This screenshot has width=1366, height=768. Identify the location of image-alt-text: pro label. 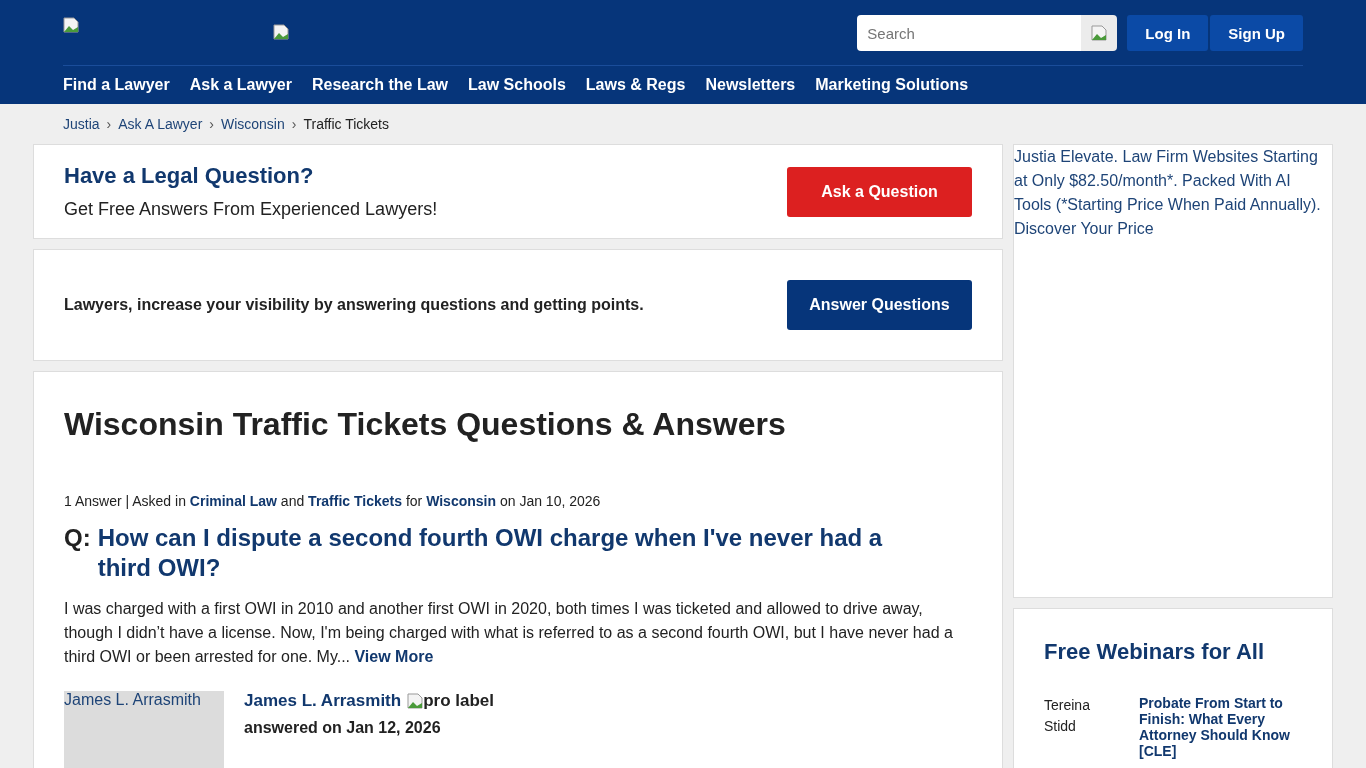
(459, 701).